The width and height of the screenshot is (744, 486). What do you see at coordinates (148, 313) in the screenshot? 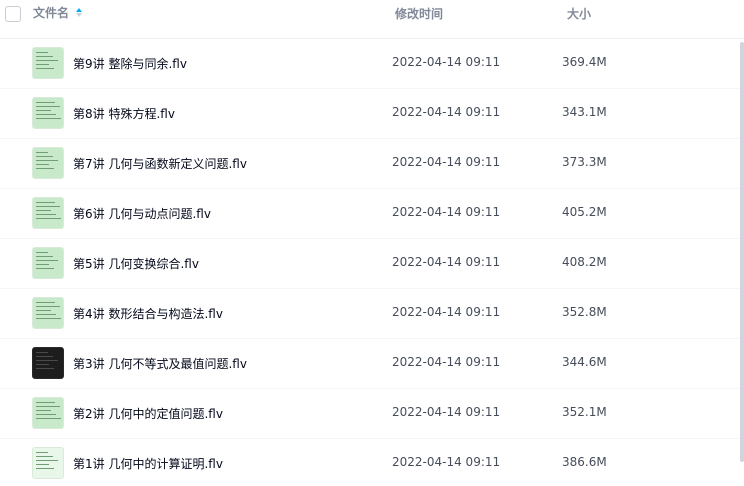
I see `file-name: 第4讲 数形结合与构造法.flv` at bounding box center [148, 313].